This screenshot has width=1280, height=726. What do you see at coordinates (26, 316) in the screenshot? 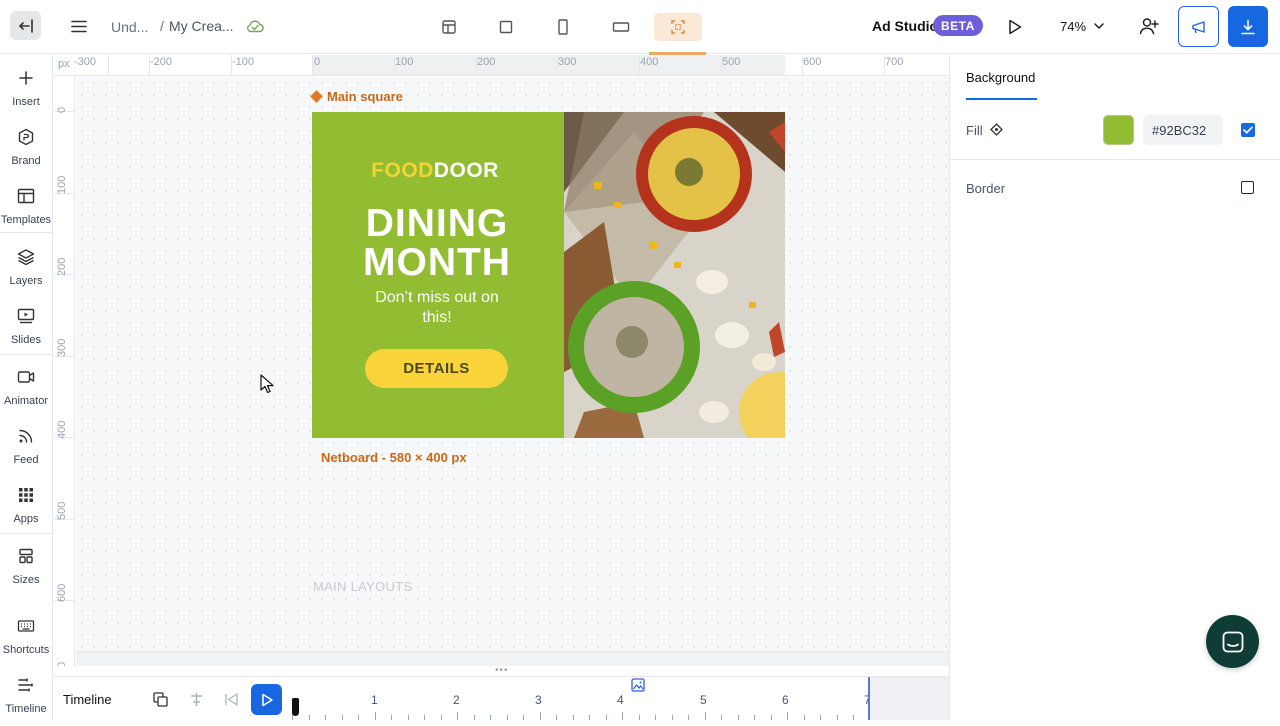
I see `slides-icon` at bounding box center [26, 316].